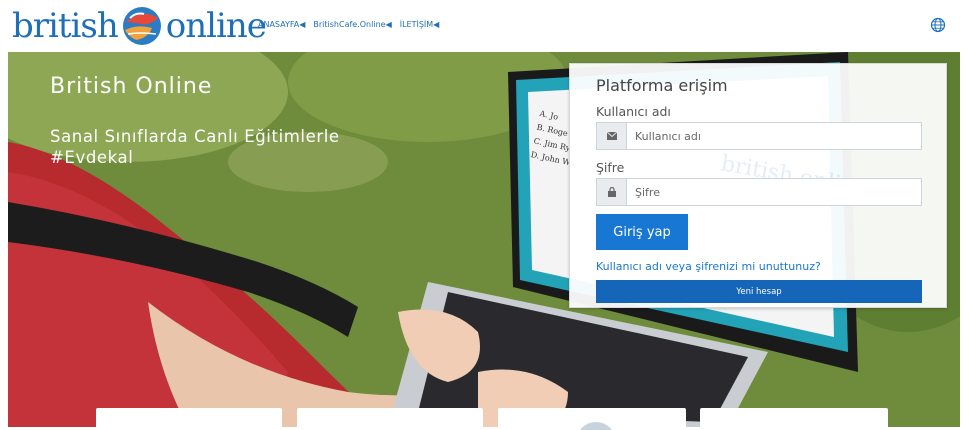 The image size is (967, 430). I want to click on nav-britishcafe: BritishCafe.Online◀, so click(352, 24).